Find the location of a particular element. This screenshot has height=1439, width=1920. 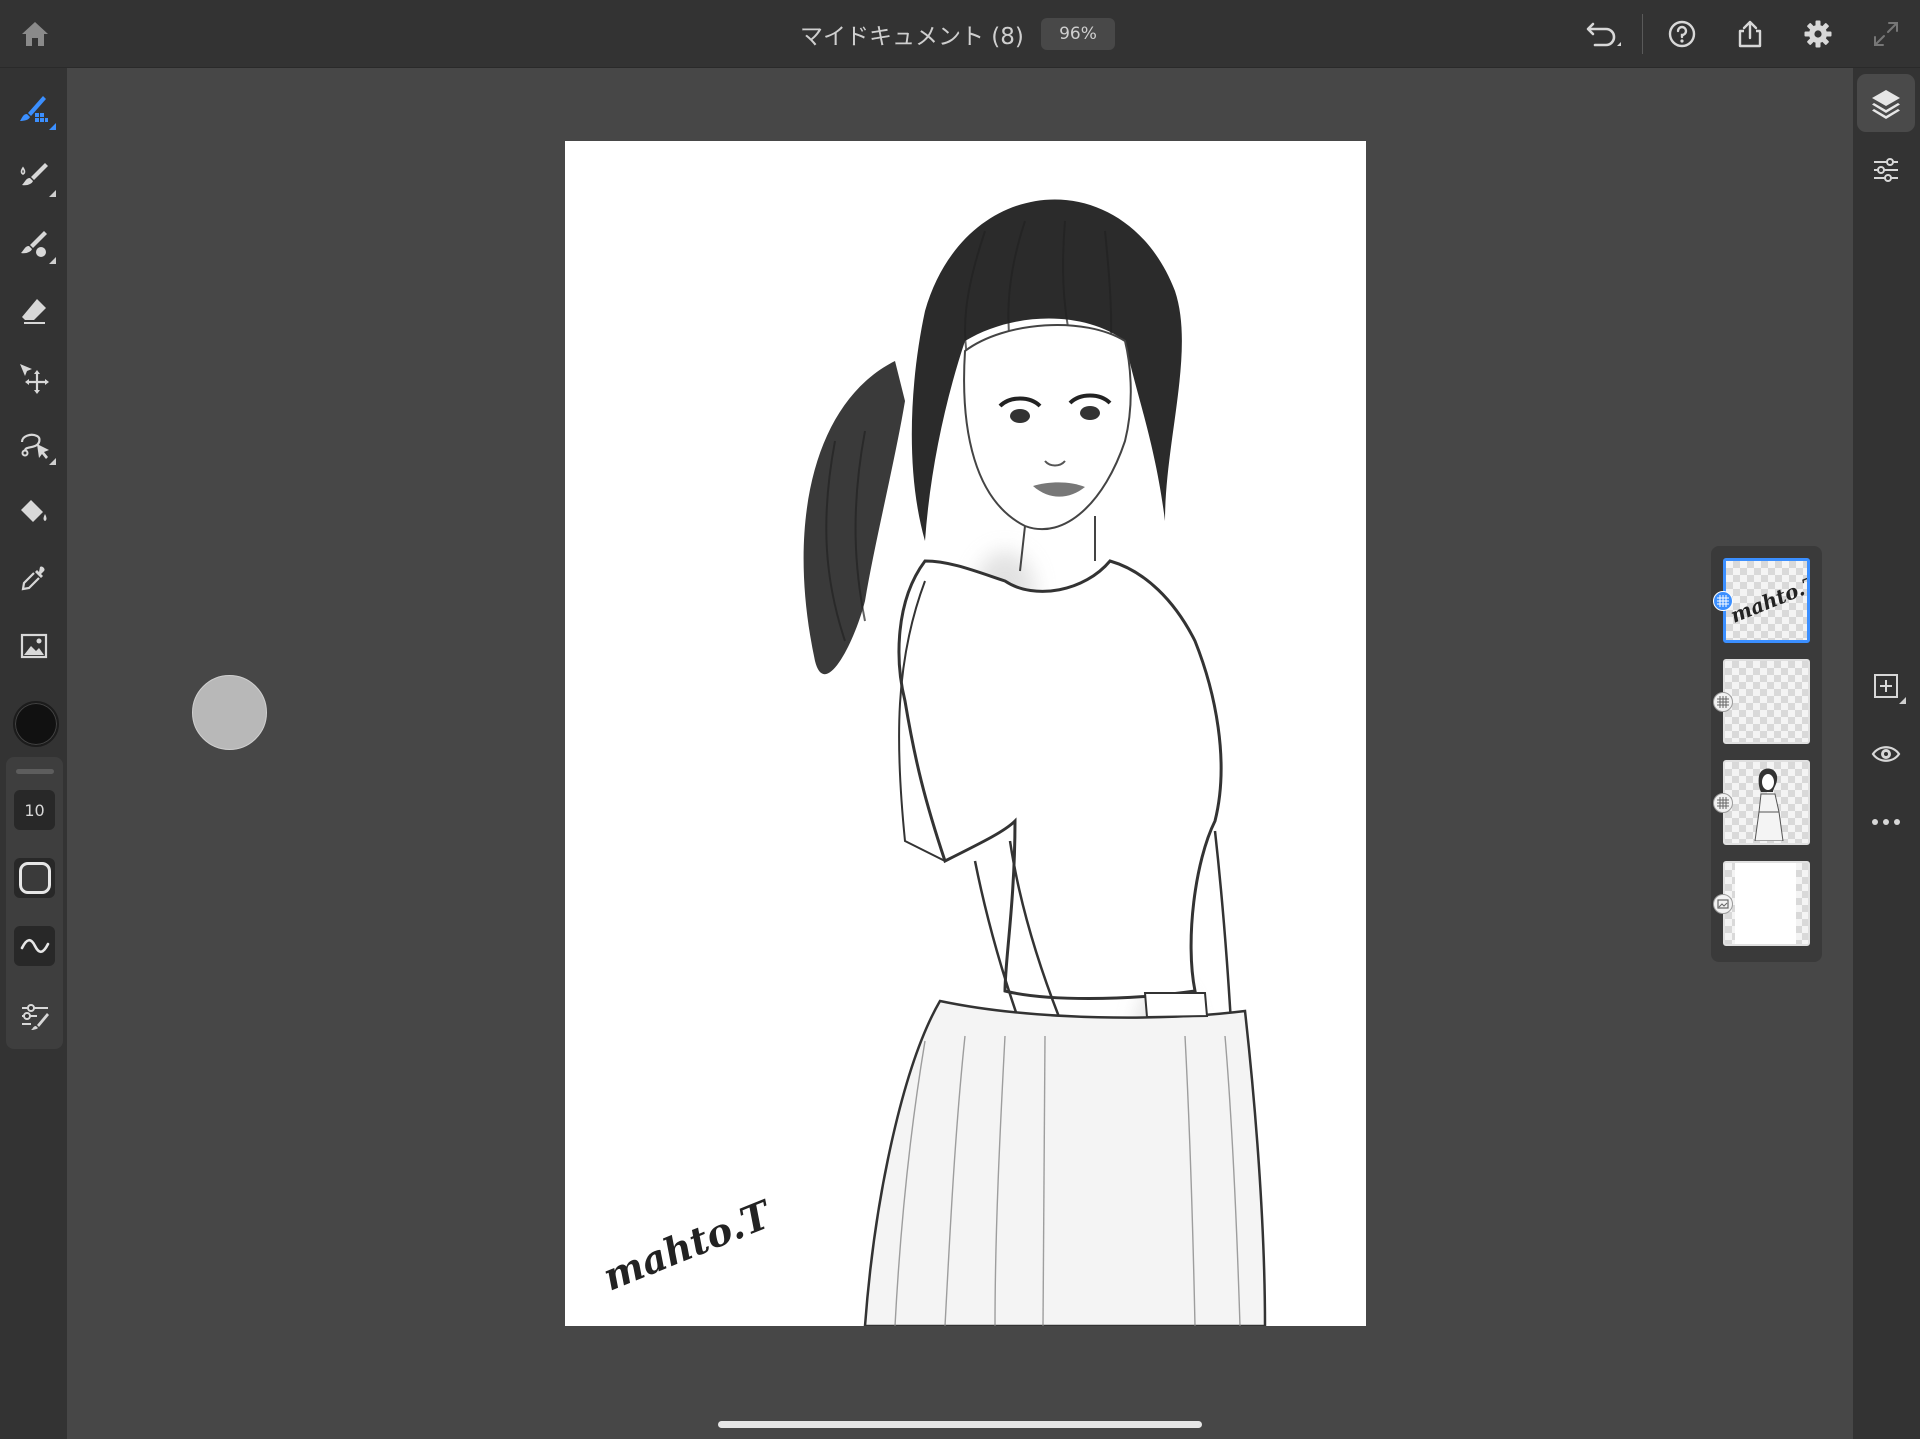

paint-bucket-icon is located at coordinates (34, 511).